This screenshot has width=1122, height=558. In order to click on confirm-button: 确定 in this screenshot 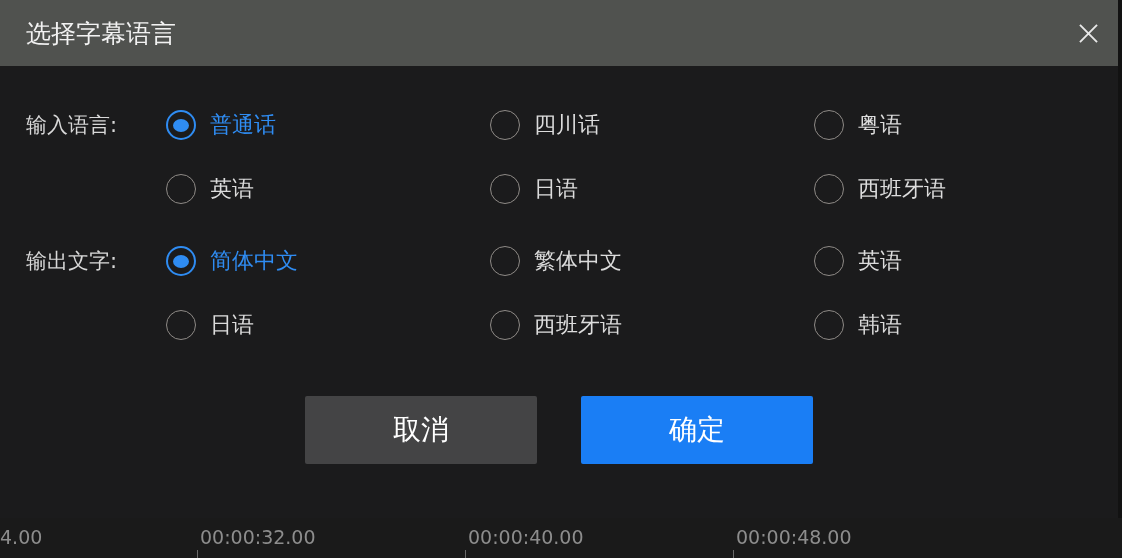, I will do `click(697, 430)`.